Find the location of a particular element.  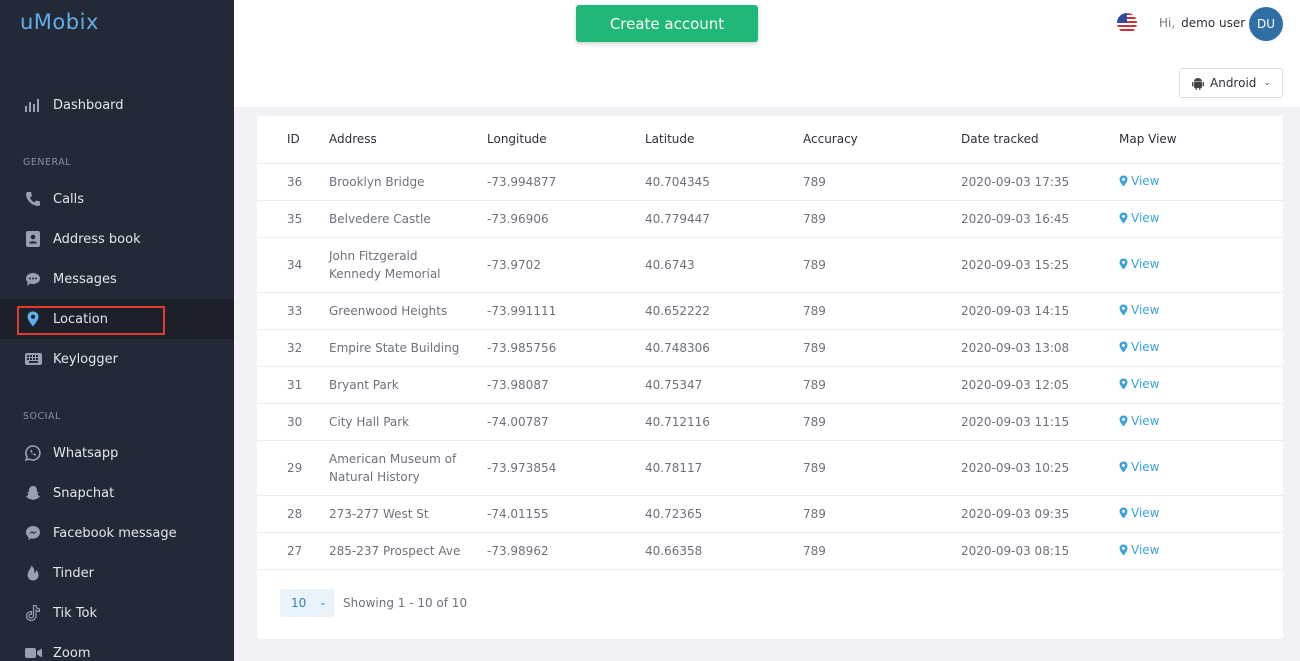

sidebar-item-calls: Calls is located at coordinates (117, 199).